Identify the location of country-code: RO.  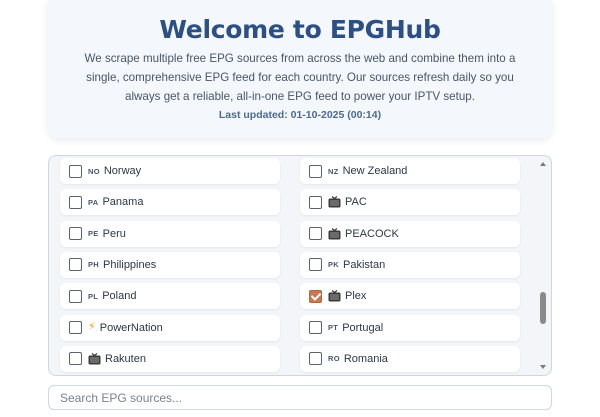
(334, 359).